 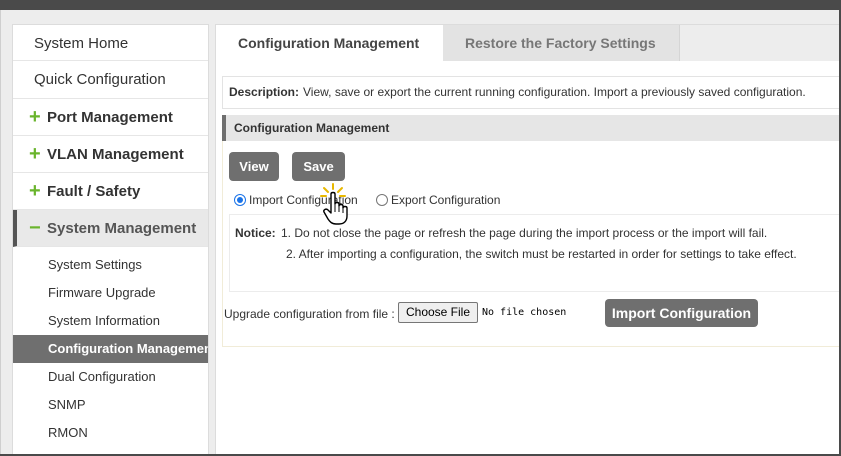 What do you see at coordinates (100, 79) in the screenshot?
I see `sidebar-item-label: Quick Configuration` at bounding box center [100, 79].